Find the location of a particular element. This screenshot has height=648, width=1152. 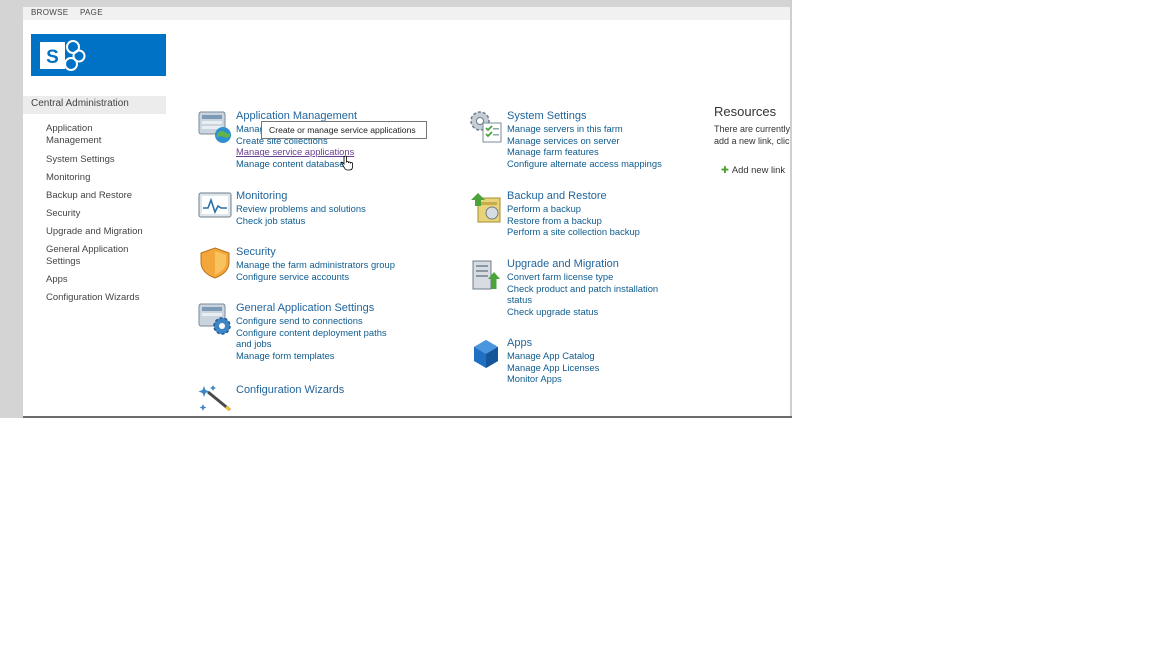

nav-system-settings: System Settings is located at coordinates (94, 160).